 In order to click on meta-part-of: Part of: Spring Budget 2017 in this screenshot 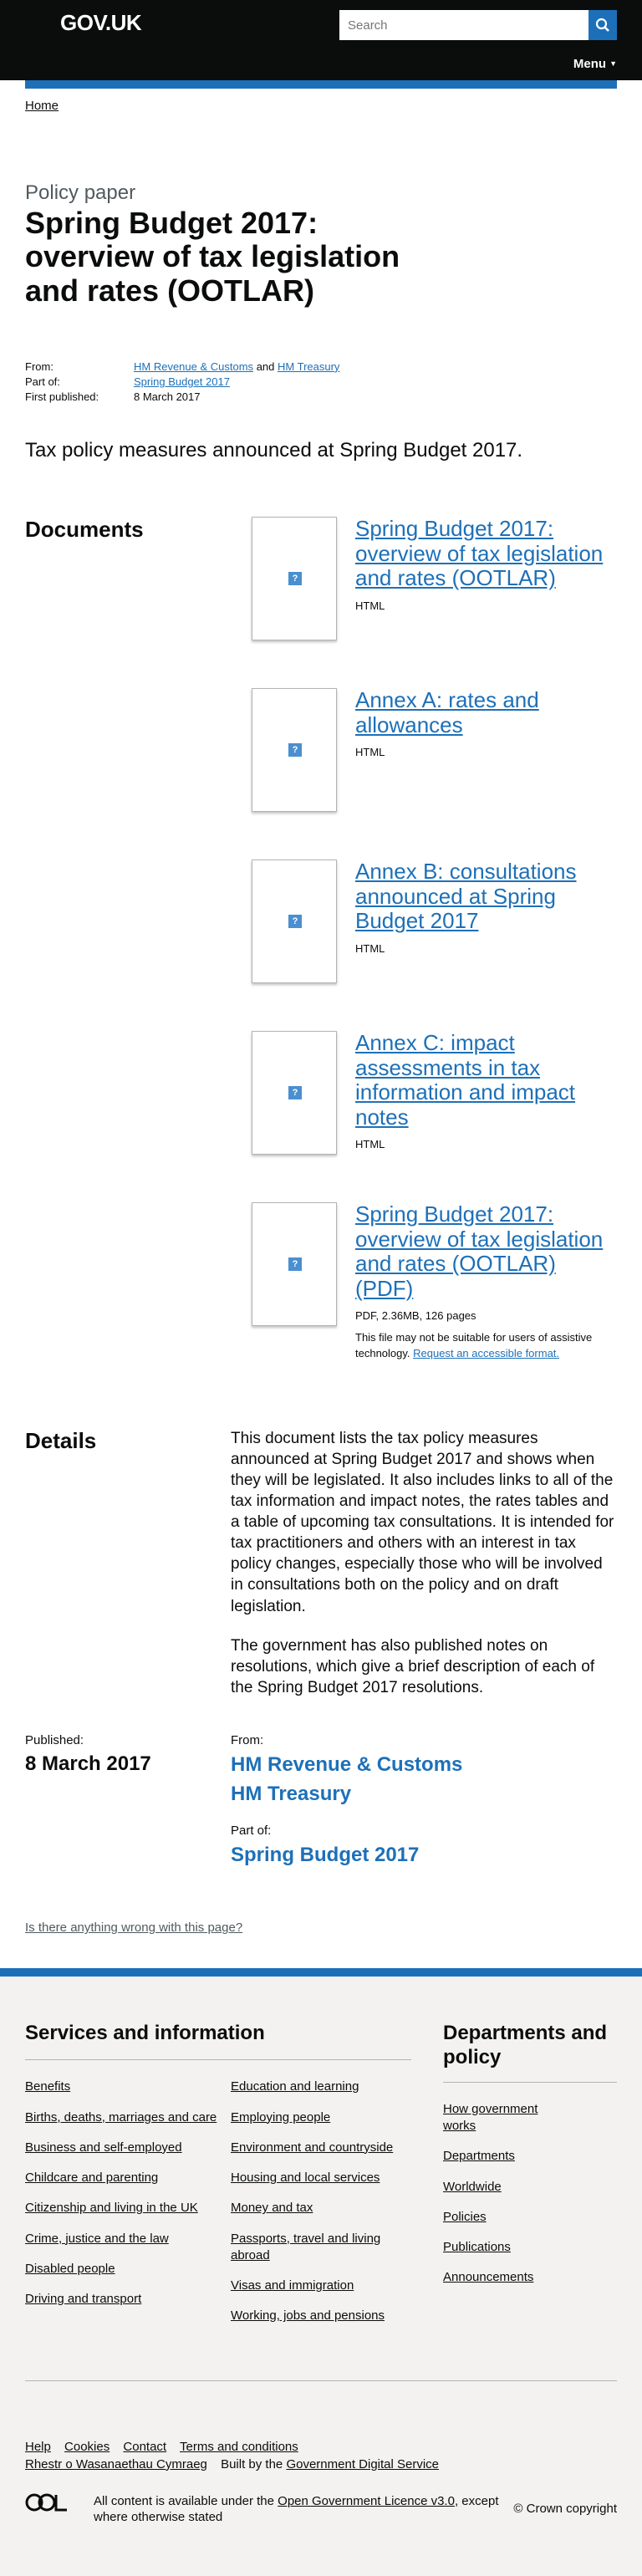, I will do `click(321, 383)`.